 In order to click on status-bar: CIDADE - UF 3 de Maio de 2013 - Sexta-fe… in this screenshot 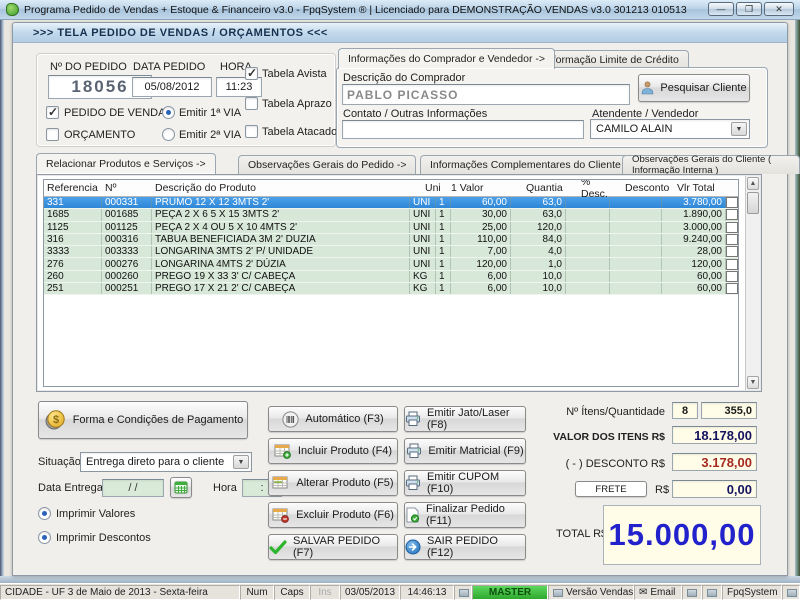, I will do `click(400, 591)`.